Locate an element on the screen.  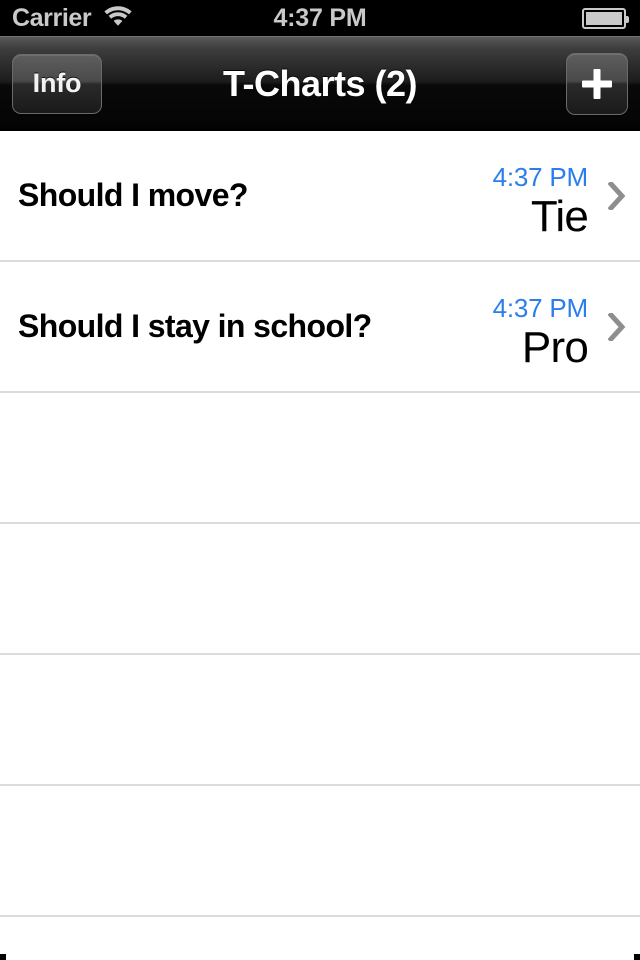
plus-icon is located at coordinates (597, 84).